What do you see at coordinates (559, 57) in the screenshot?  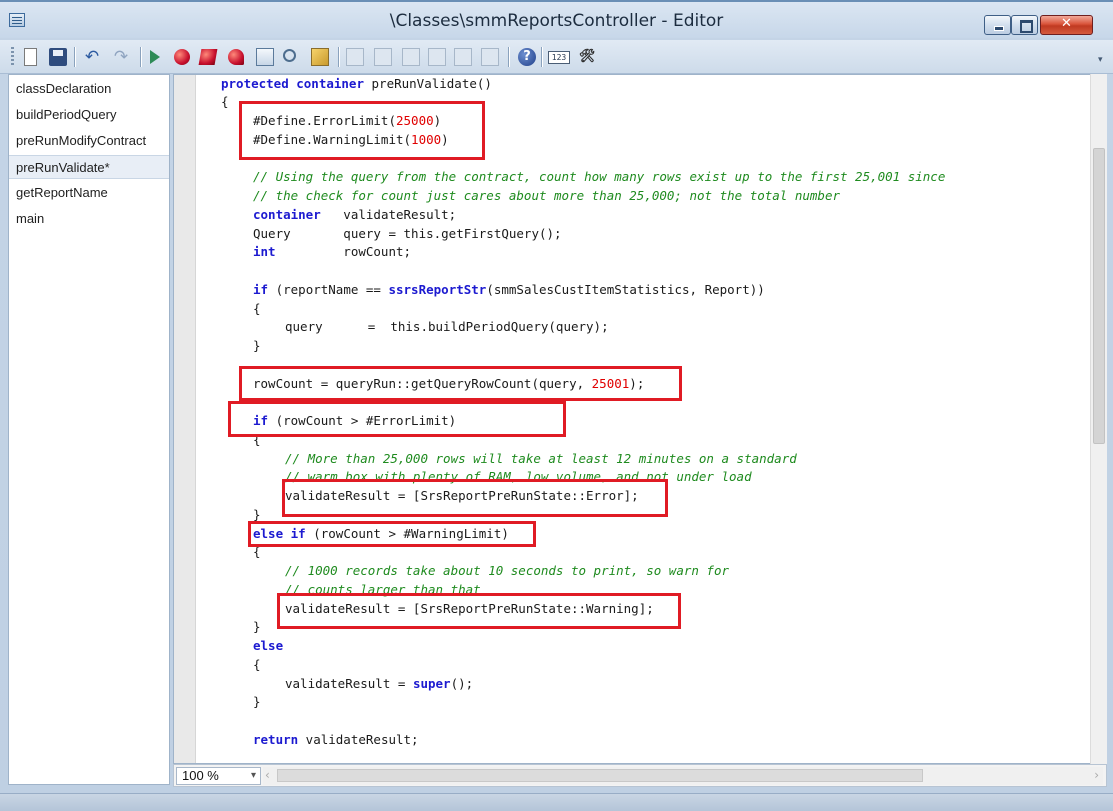 I see `line-numbers-icon: 123` at bounding box center [559, 57].